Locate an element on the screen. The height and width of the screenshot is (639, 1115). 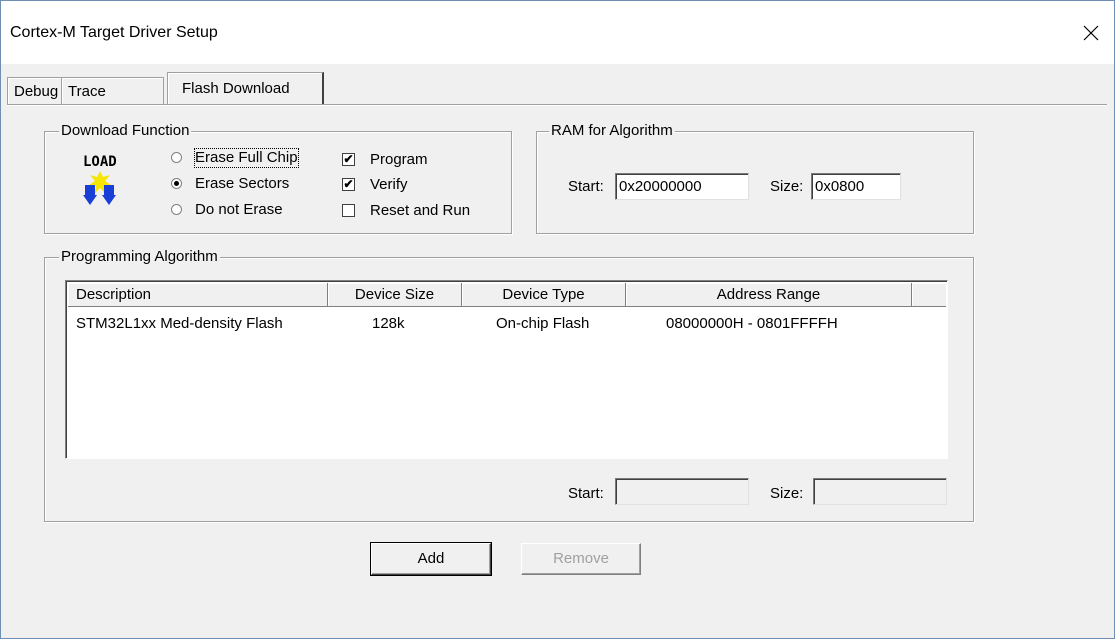
title-bar: Cortex-M Target Driver Setup is located at coordinates (557, 32).